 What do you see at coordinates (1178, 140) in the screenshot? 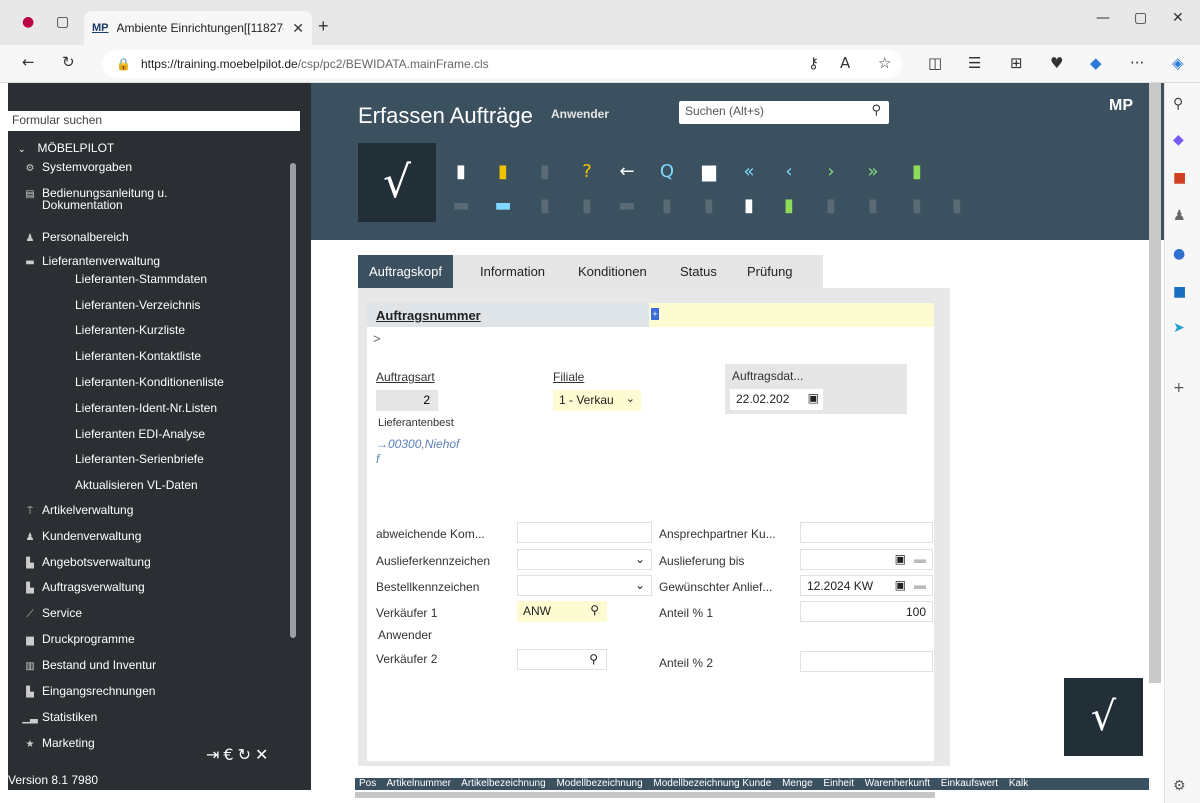
I see `tag-icon: ◆` at bounding box center [1178, 140].